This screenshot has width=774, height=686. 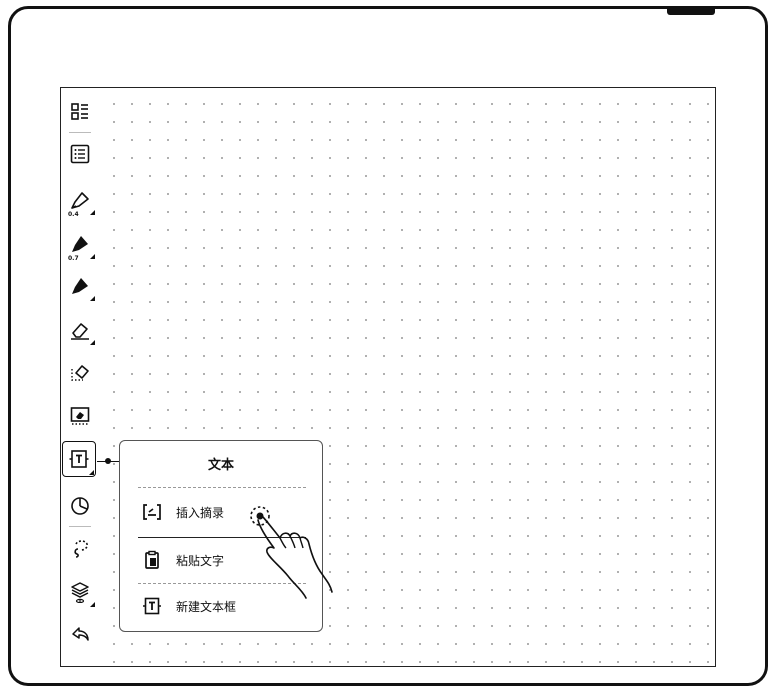 I want to click on area-eraser-tool, so click(x=80, y=416).